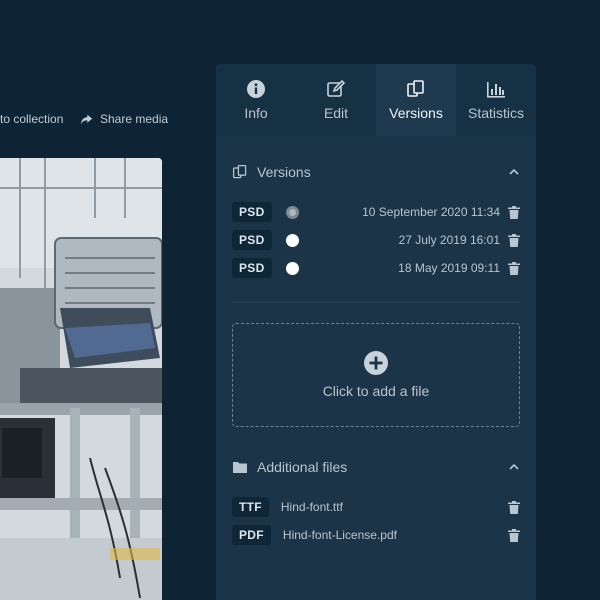  I want to click on add-file-label: Click to add a file, so click(376, 391).